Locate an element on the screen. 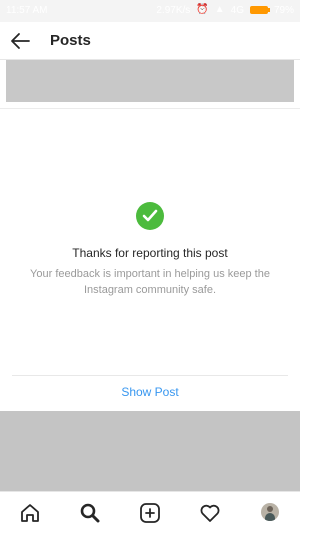 The image size is (320, 533). home-icon is located at coordinates (30, 513).